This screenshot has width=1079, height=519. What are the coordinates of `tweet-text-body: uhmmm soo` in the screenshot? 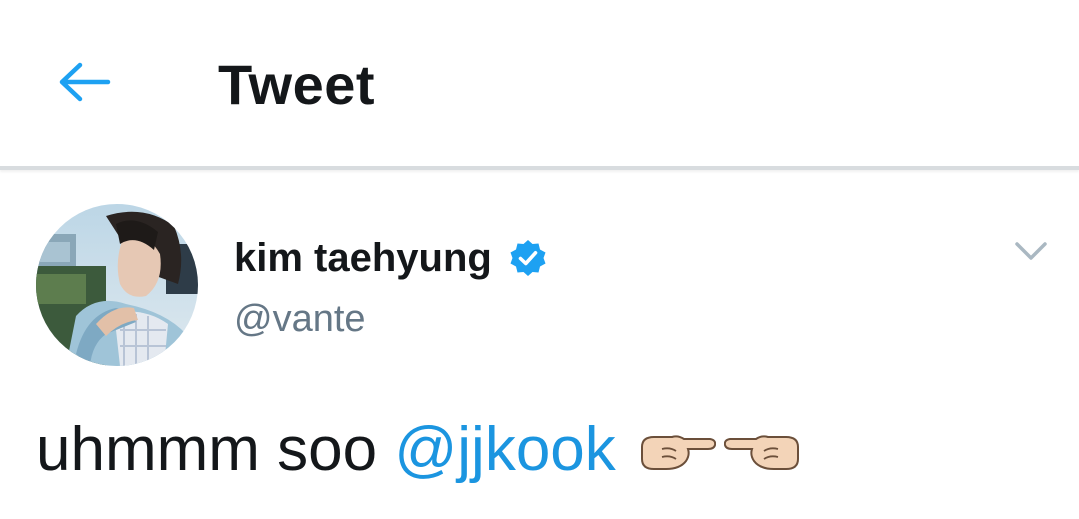 It's located at (215, 449).